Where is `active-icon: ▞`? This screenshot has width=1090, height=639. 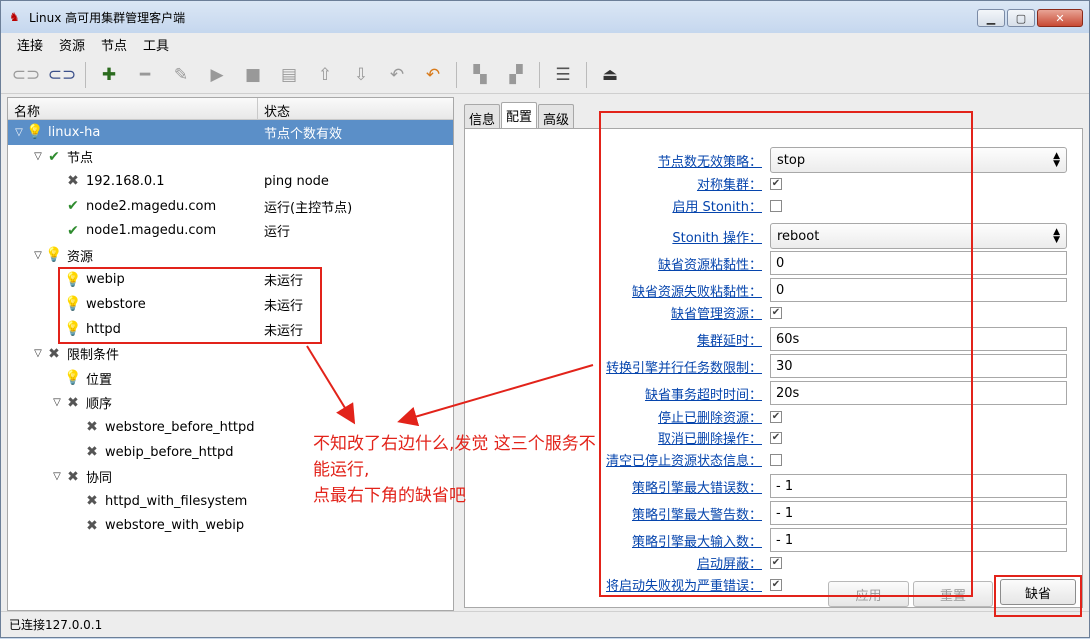
active-icon: ▞ is located at coordinates (516, 75).